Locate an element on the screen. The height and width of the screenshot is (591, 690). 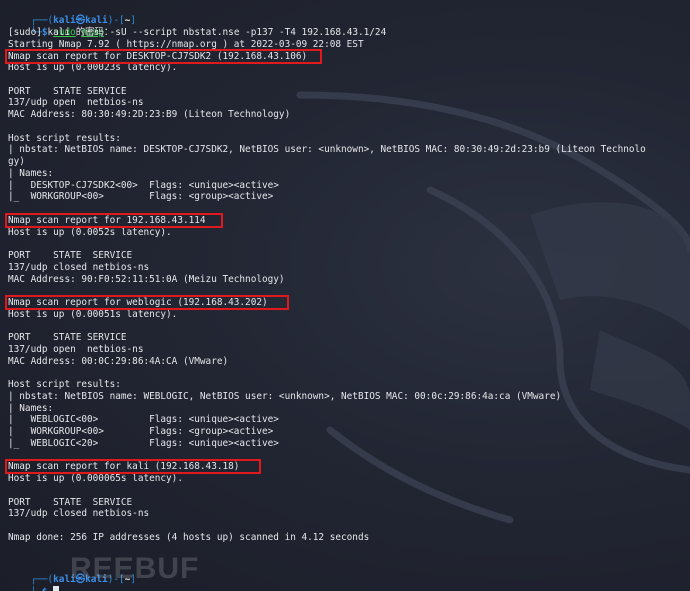
output-line: Host is up (0.000065s latency). is located at coordinates (95, 479).